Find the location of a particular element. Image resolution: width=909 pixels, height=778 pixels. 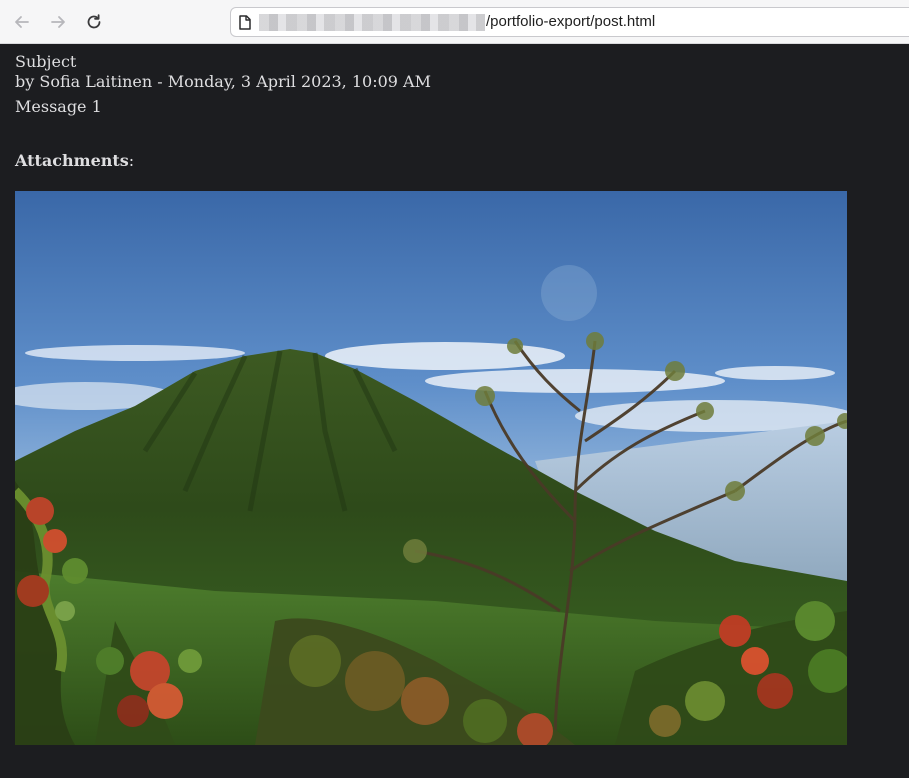

blurred-url-host is located at coordinates (372, 22).